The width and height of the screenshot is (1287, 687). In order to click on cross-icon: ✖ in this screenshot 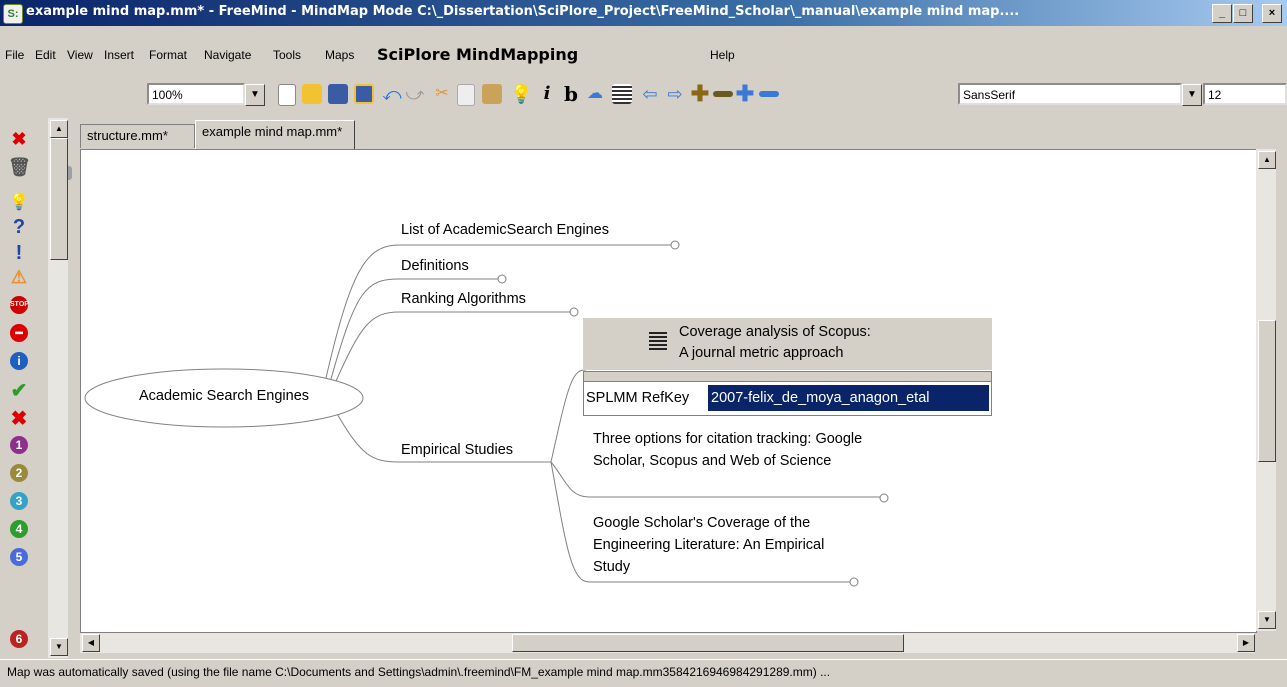, I will do `click(19, 419)`.